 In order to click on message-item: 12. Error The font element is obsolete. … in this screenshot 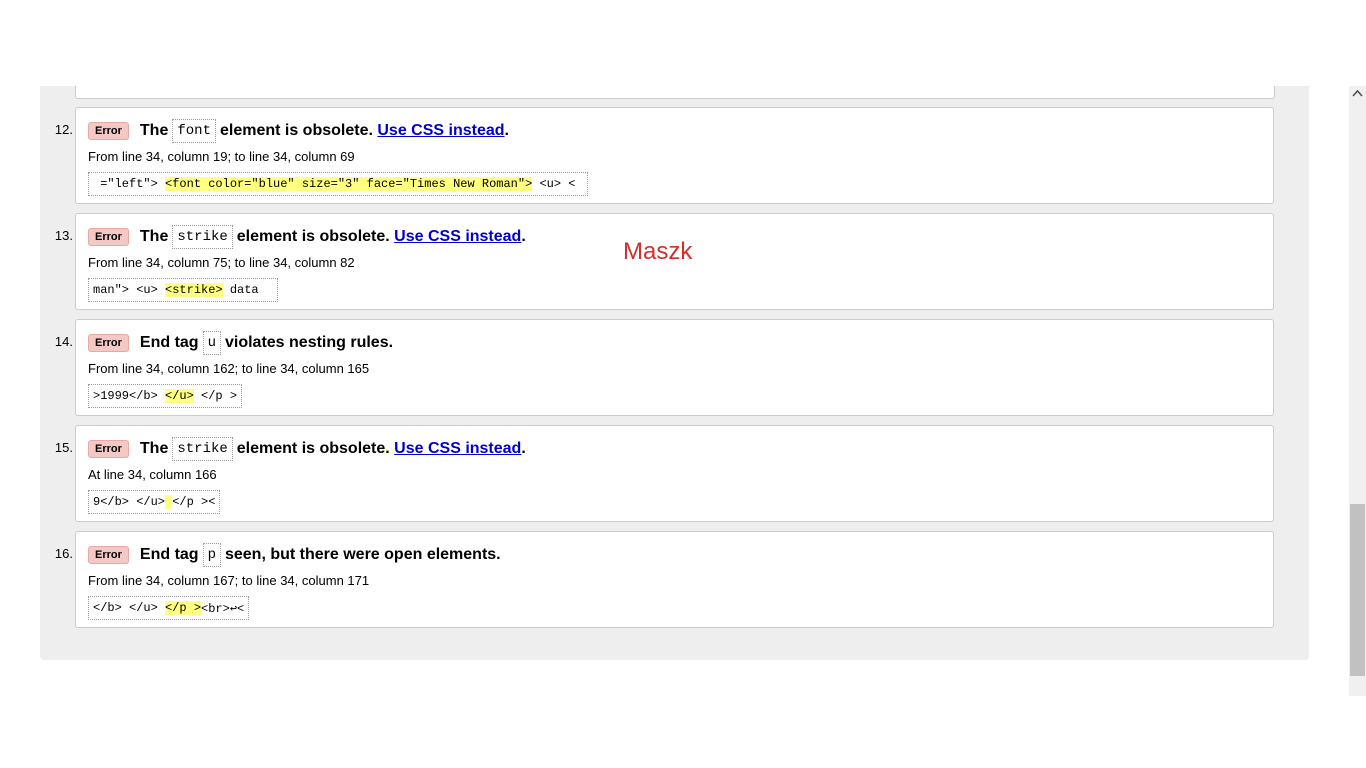, I will do `click(664, 155)`.